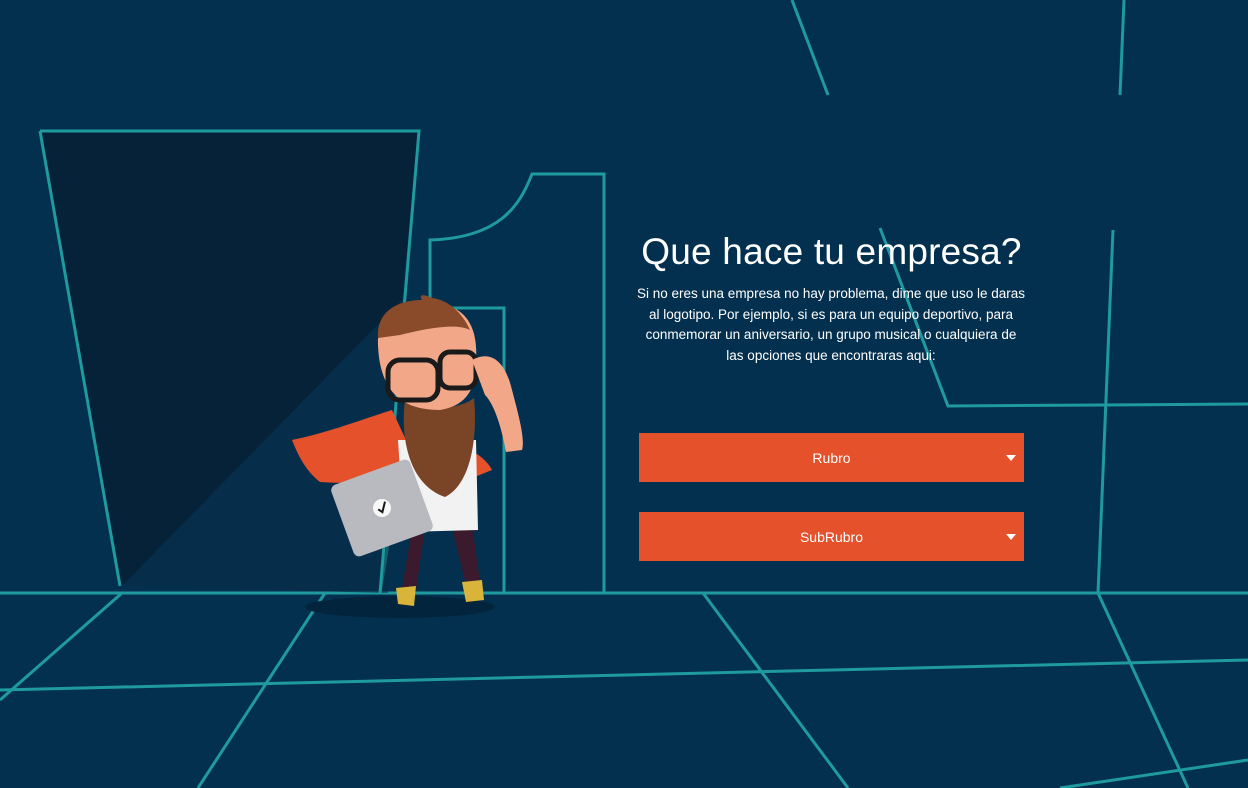  I want to click on rubro-select: Rubro, so click(831, 457).